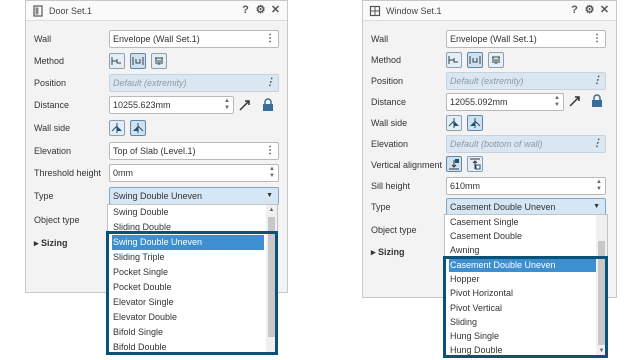  Describe the element at coordinates (454, 164) in the screenshot. I see `align-bottom-icon` at that location.